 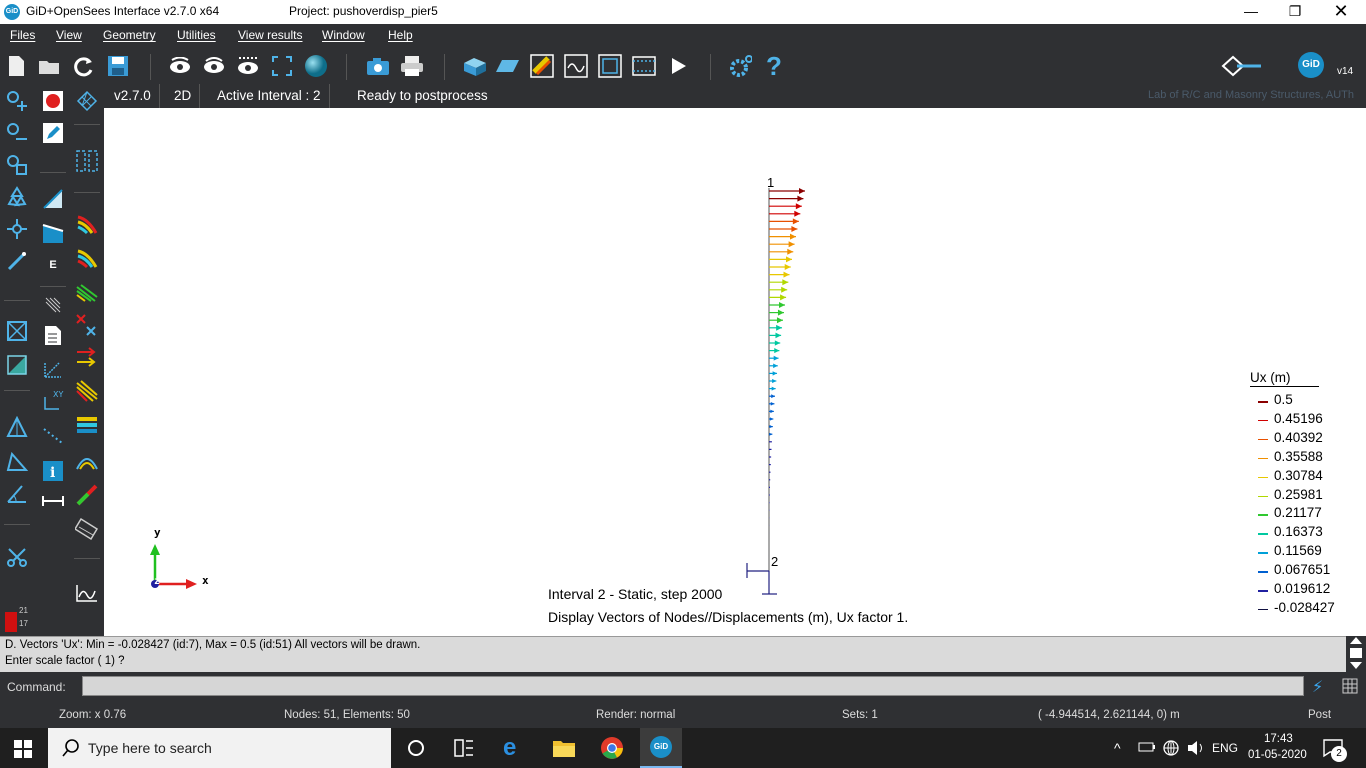 I want to click on view-zoom-eye-icon, so click(x=248, y=66).